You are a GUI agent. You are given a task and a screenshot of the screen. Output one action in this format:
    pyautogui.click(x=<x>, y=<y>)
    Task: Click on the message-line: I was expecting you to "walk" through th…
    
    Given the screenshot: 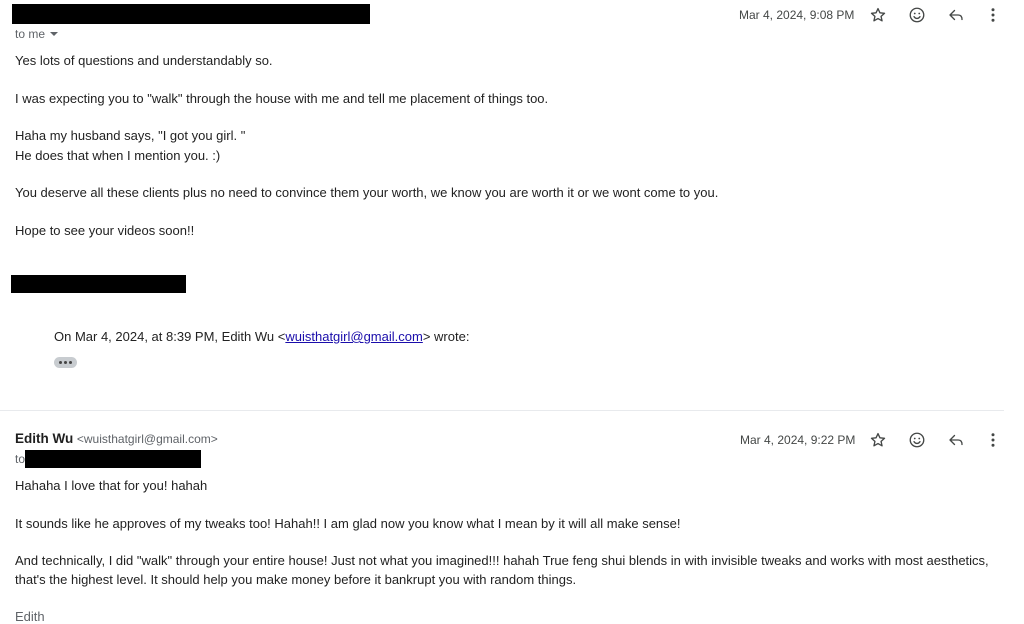 What is the action you would take?
    pyautogui.click(x=282, y=98)
    